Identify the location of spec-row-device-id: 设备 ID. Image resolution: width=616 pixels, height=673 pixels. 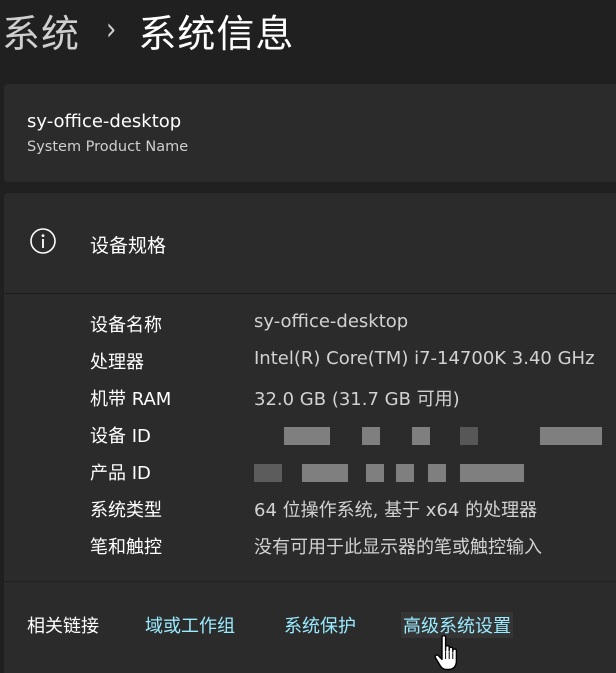
(310, 436).